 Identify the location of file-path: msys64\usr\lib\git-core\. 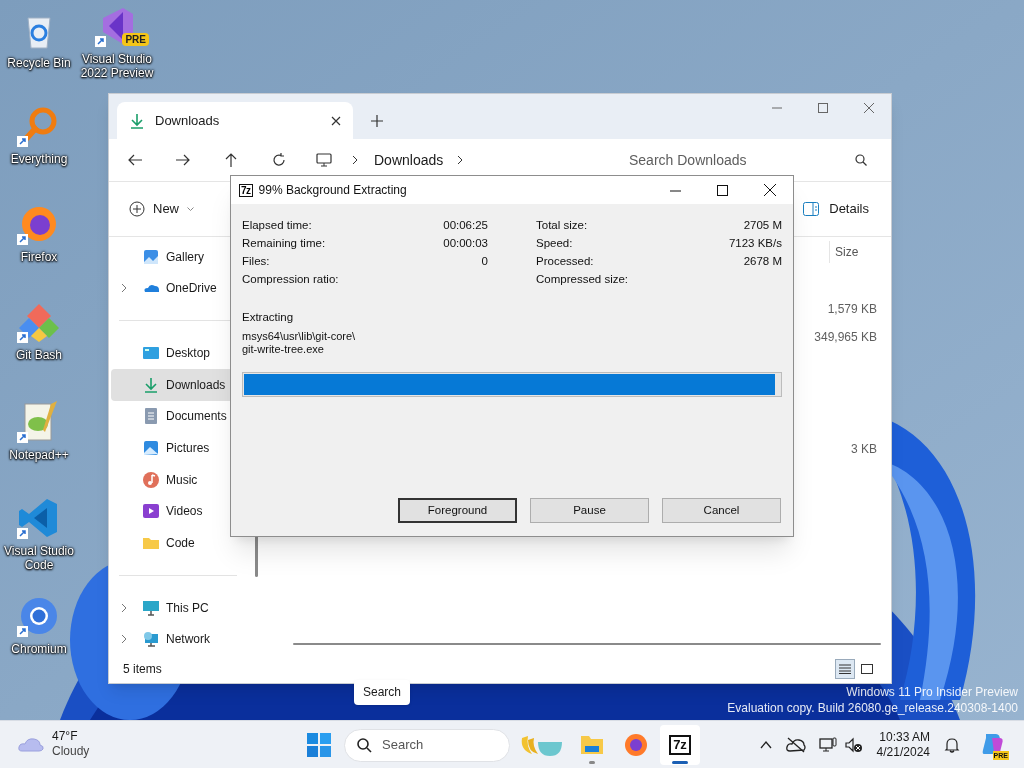
(299, 336).